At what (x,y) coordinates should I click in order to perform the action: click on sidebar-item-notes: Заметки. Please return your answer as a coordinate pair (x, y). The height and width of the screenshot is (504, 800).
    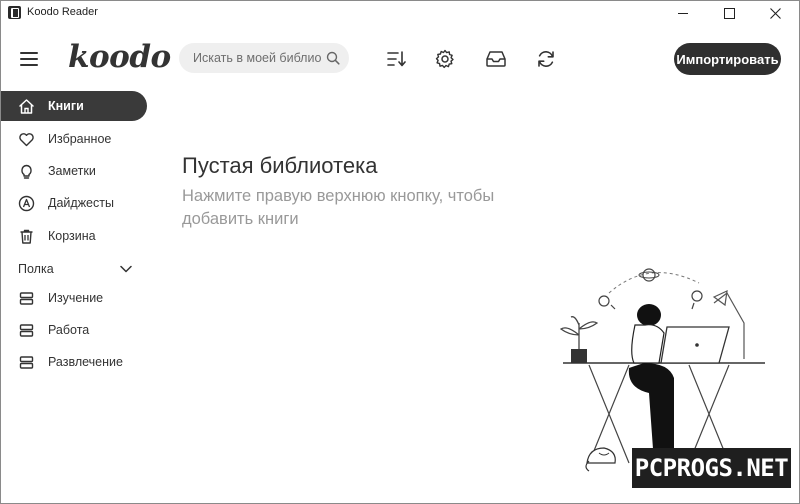
    Looking at the image, I should click on (74, 171).